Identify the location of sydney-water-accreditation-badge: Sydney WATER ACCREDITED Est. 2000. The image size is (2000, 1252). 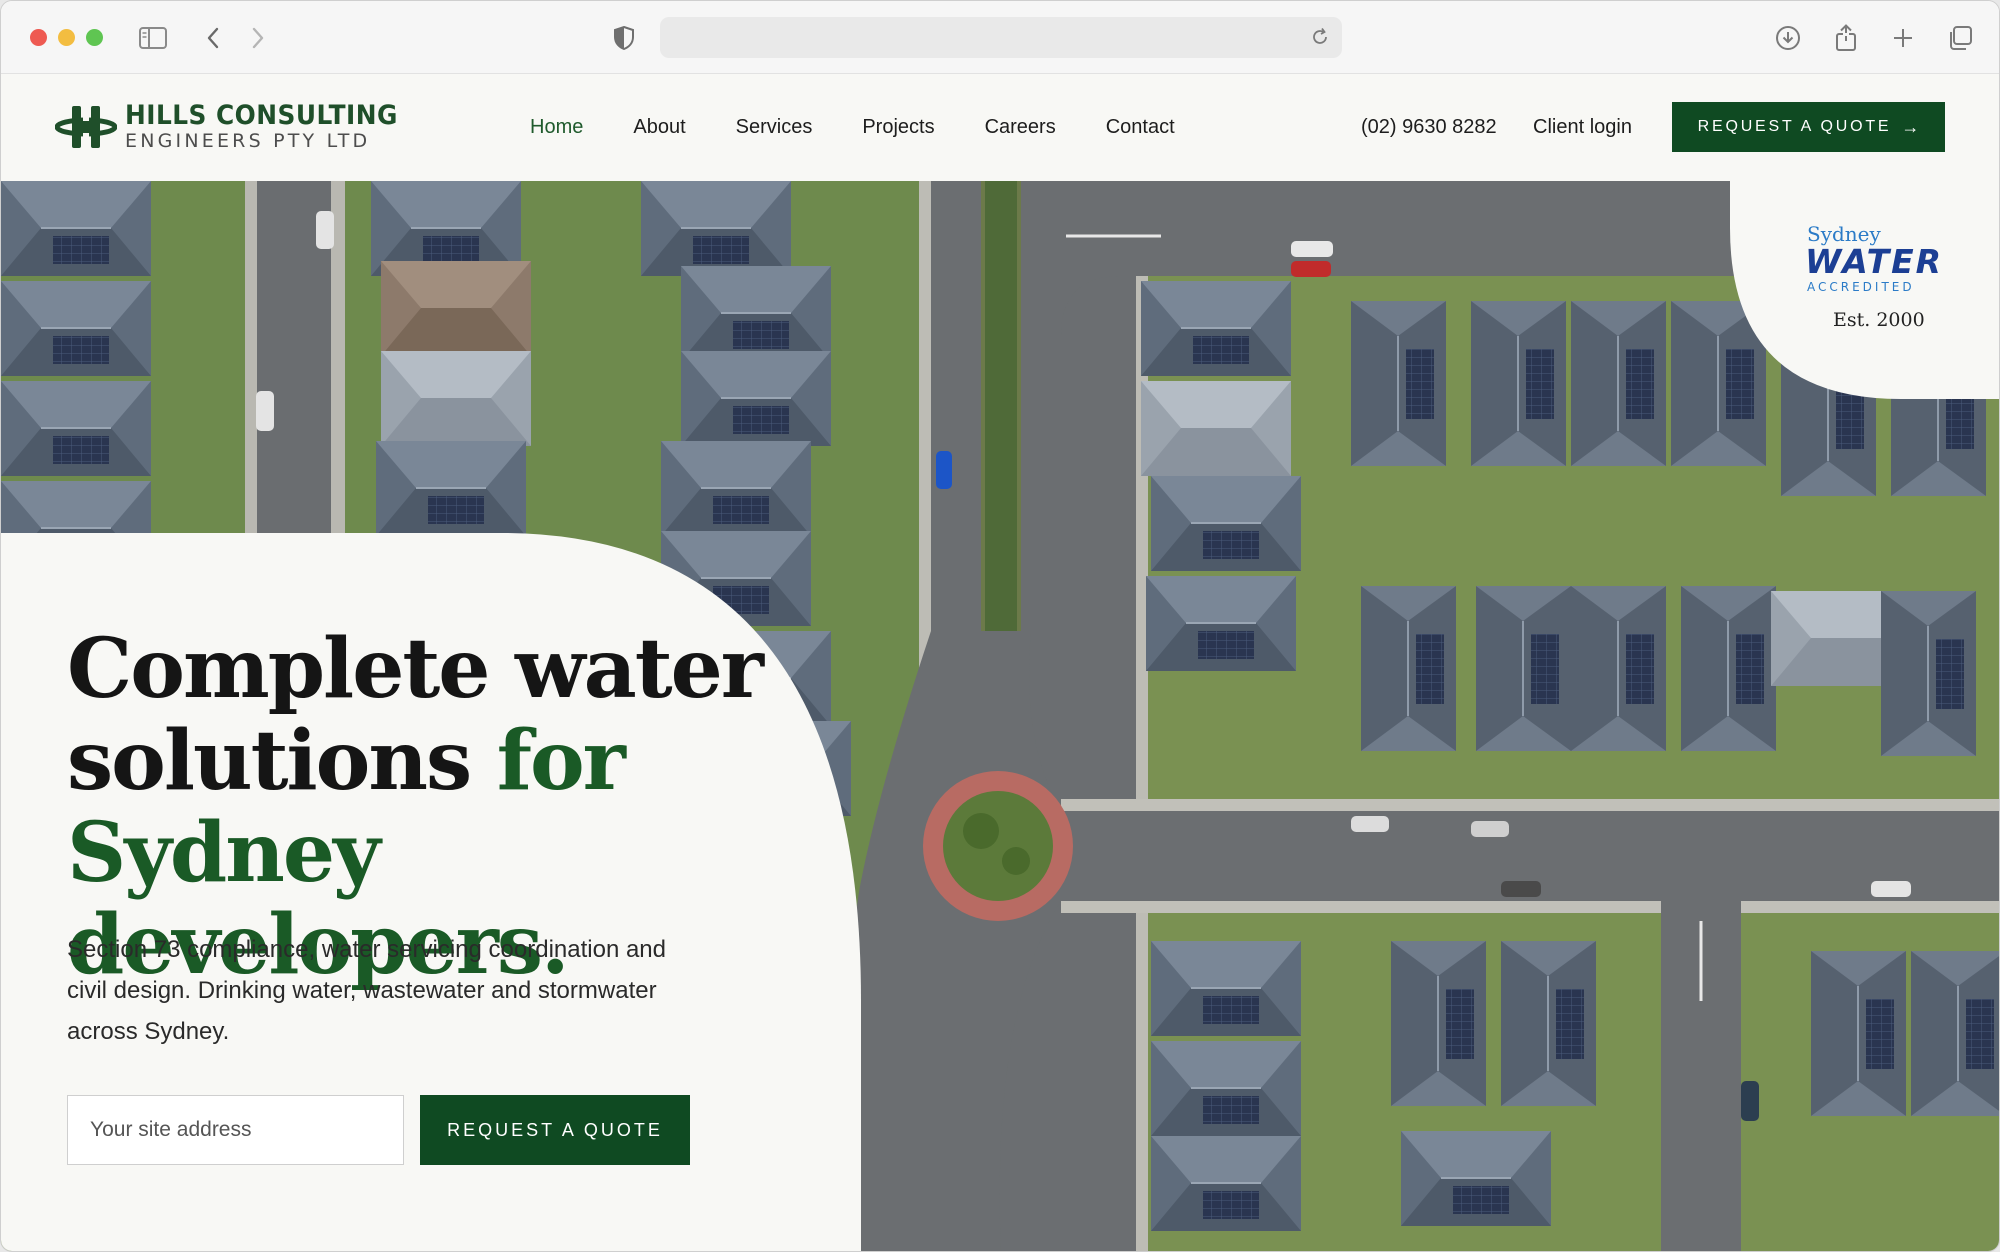
(1871, 277).